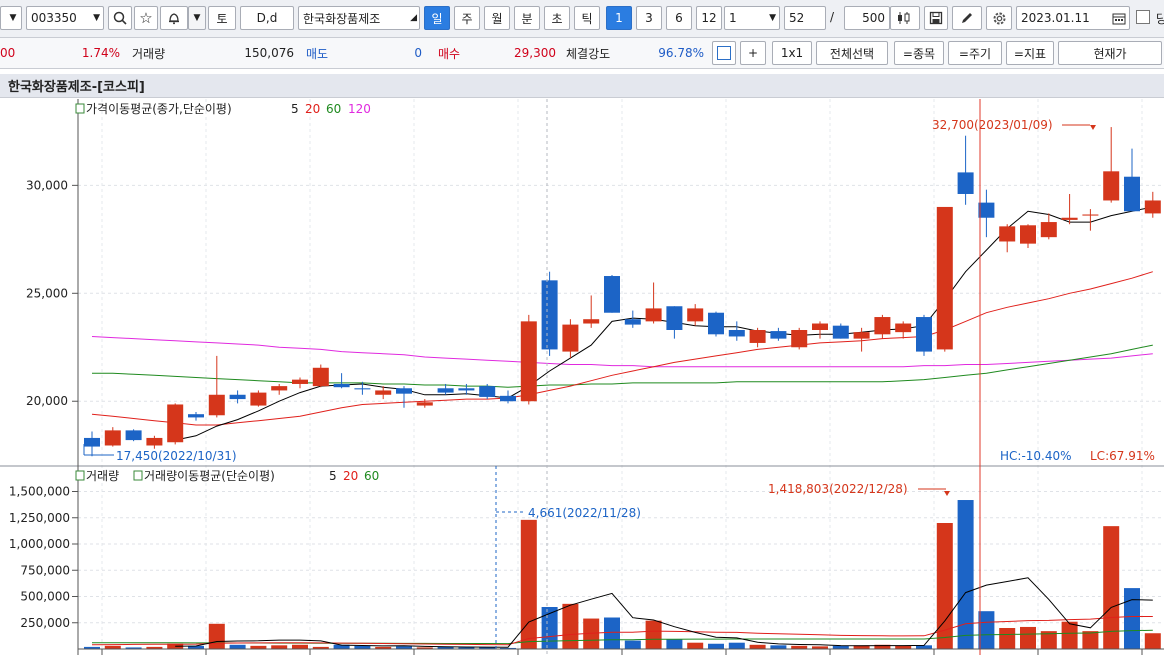  I want to click on color-box-button, so click(724, 53).